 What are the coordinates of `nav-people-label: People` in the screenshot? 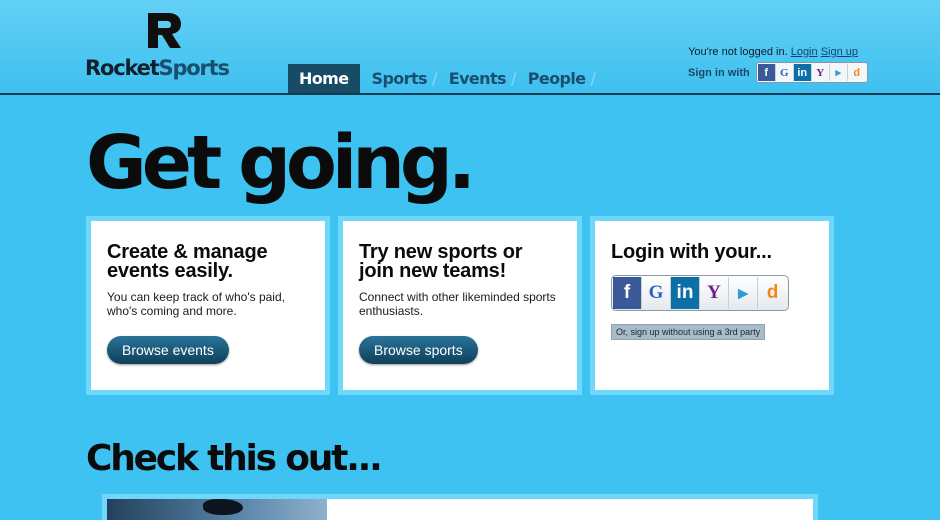 It's located at (556, 78).